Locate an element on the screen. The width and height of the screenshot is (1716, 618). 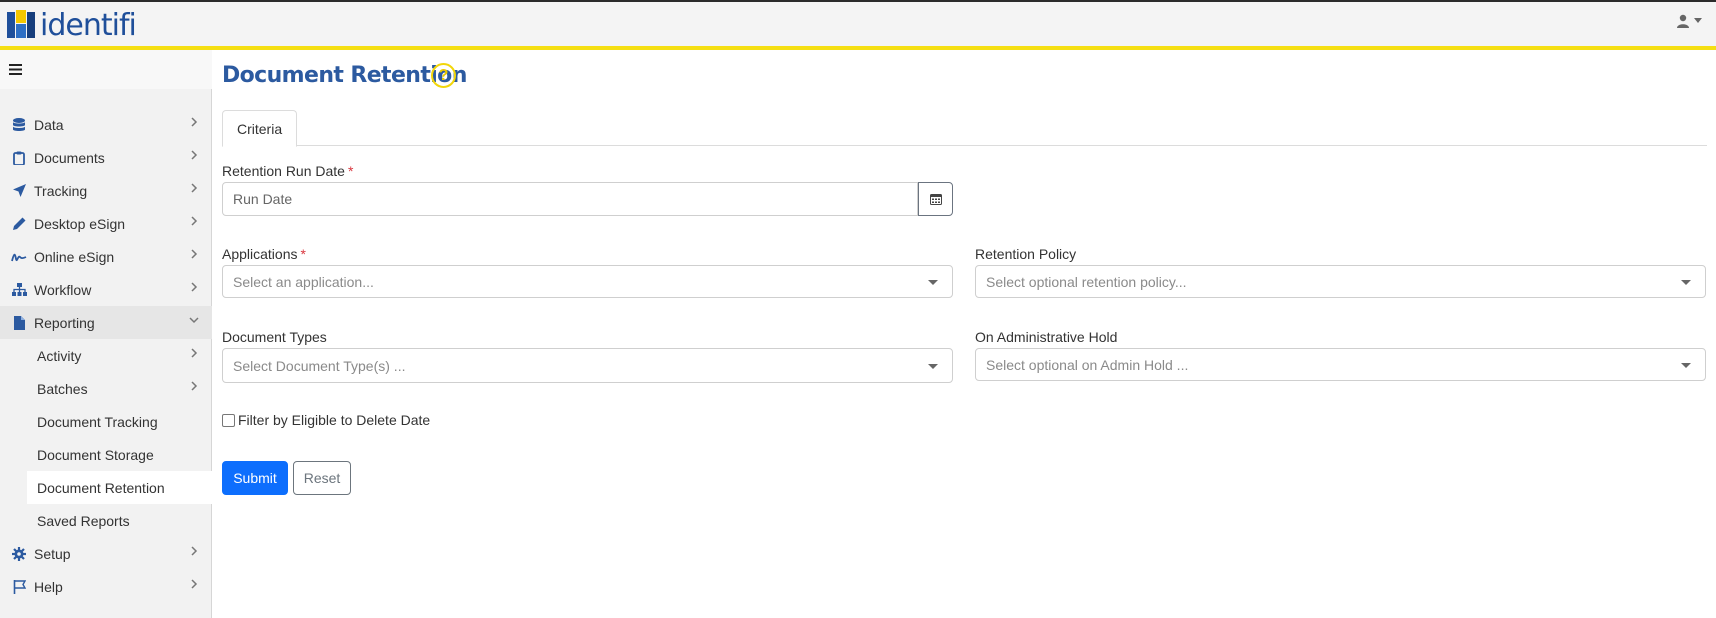
sidebar-subitem-activity: Activity is located at coordinates (106, 355).